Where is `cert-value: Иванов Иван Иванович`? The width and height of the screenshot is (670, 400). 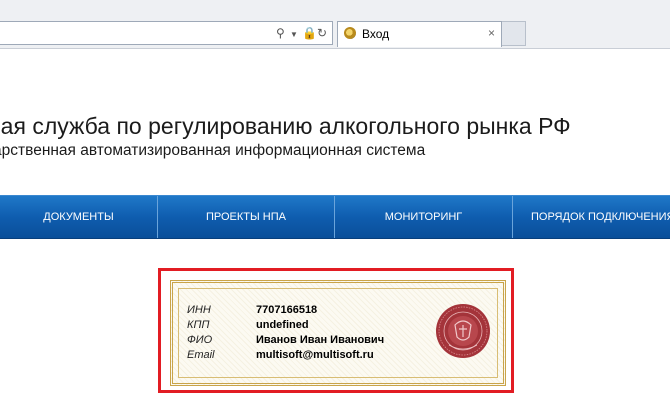
cert-value: Иванов Иван Иванович is located at coordinates (320, 340).